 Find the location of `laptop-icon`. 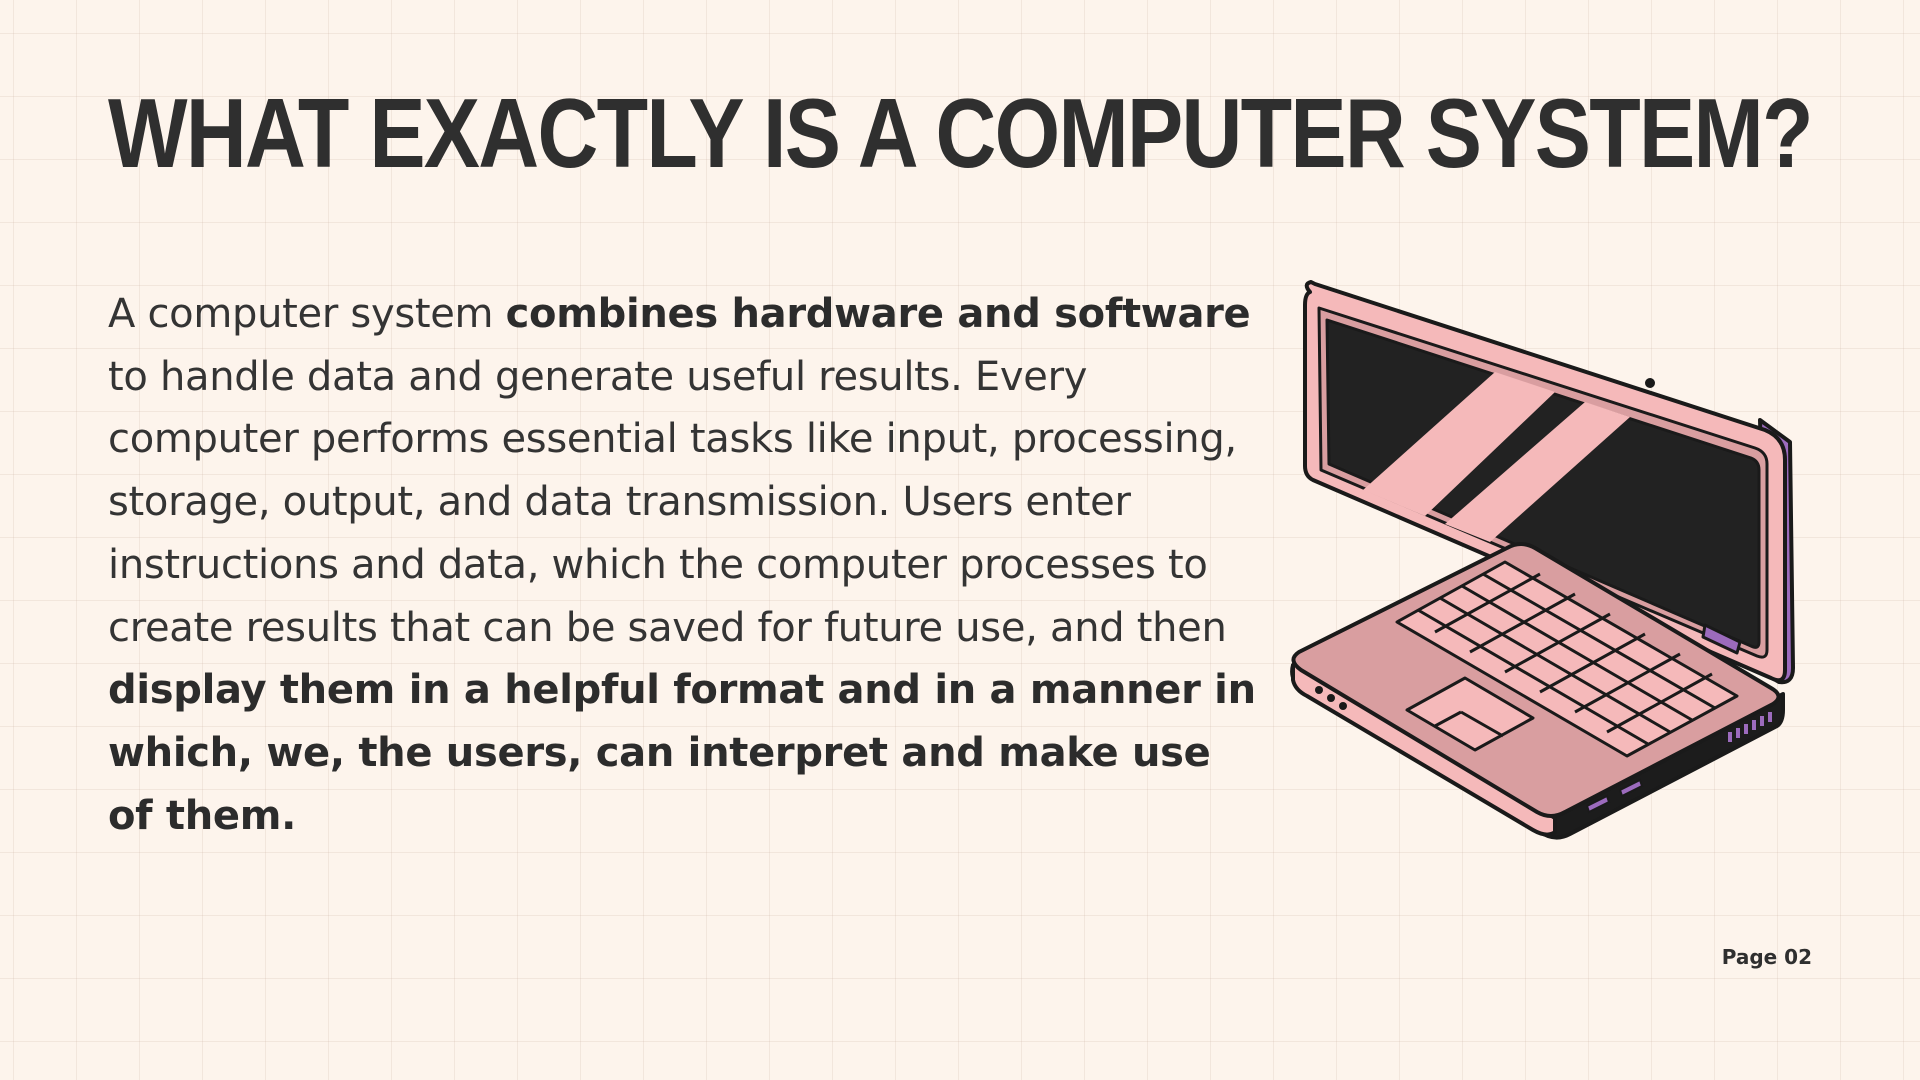

laptop-icon is located at coordinates (1542, 560).